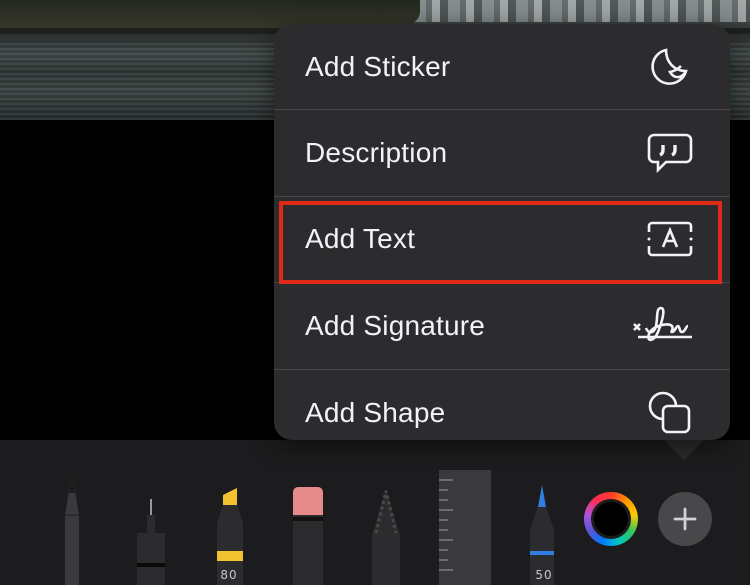  What do you see at coordinates (72, 520) in the screenshot?
I see `pen-tool` at bounding box center [72, 520].